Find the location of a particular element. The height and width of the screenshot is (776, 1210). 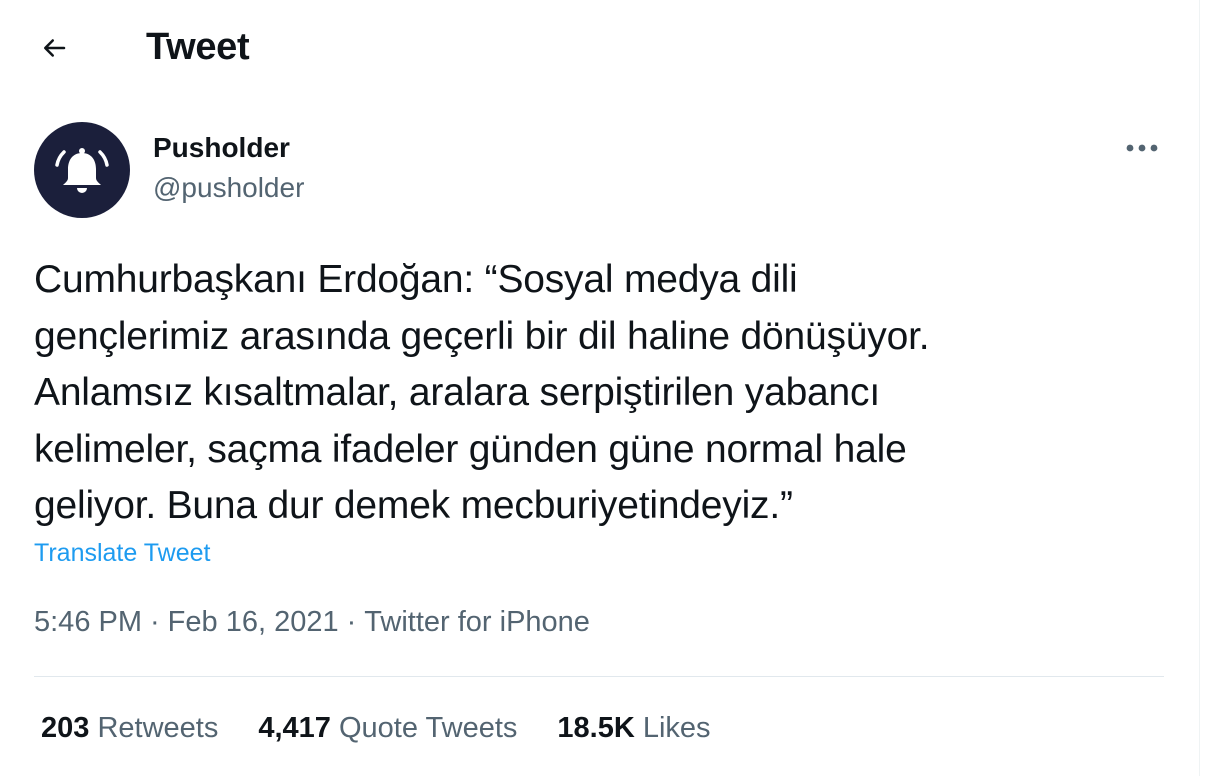

more-options-button is located at coordinates (1142, 148).